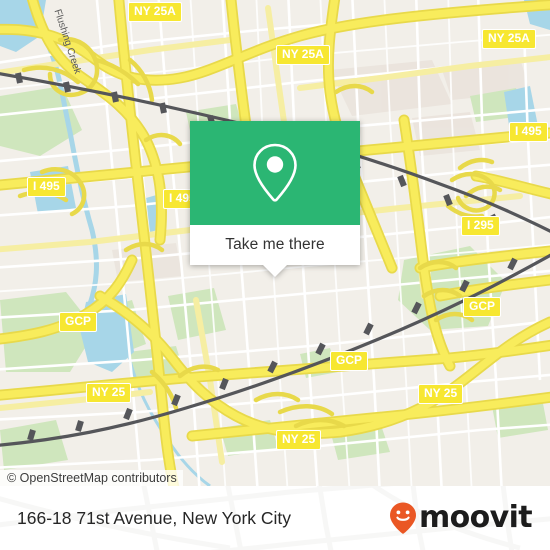 This screenshot has width=550, height=550. What do you see at coordinates (275, 271) in the screenshot?
I see `popup-pointer` at bounding box center [275, 271].